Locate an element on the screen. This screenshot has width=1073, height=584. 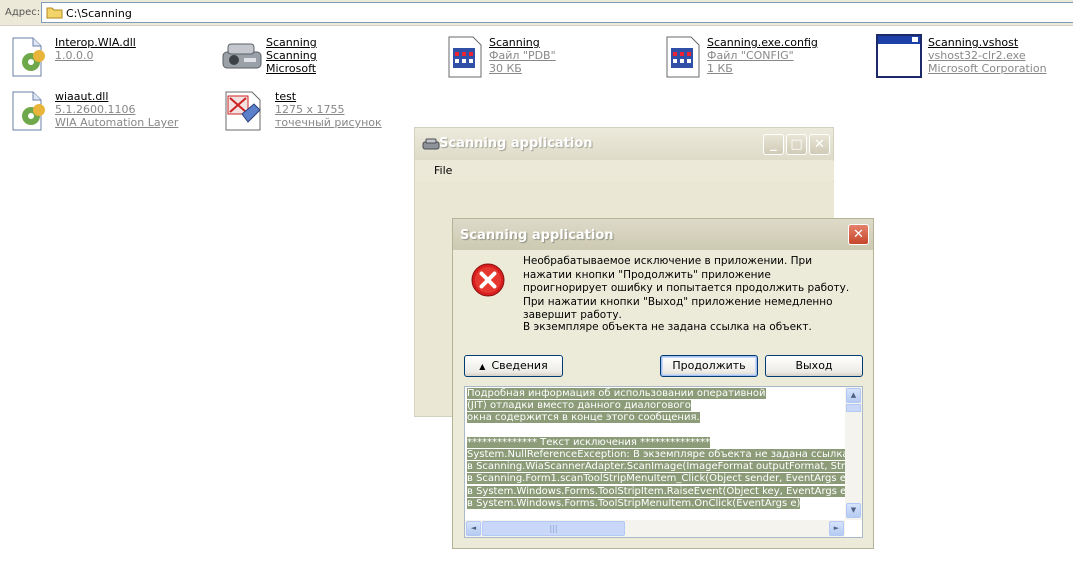
file-item-scanning-config: Scanning.exe.config Файл "CONFIG" 1 КБ is located at coordinates (761, 58).